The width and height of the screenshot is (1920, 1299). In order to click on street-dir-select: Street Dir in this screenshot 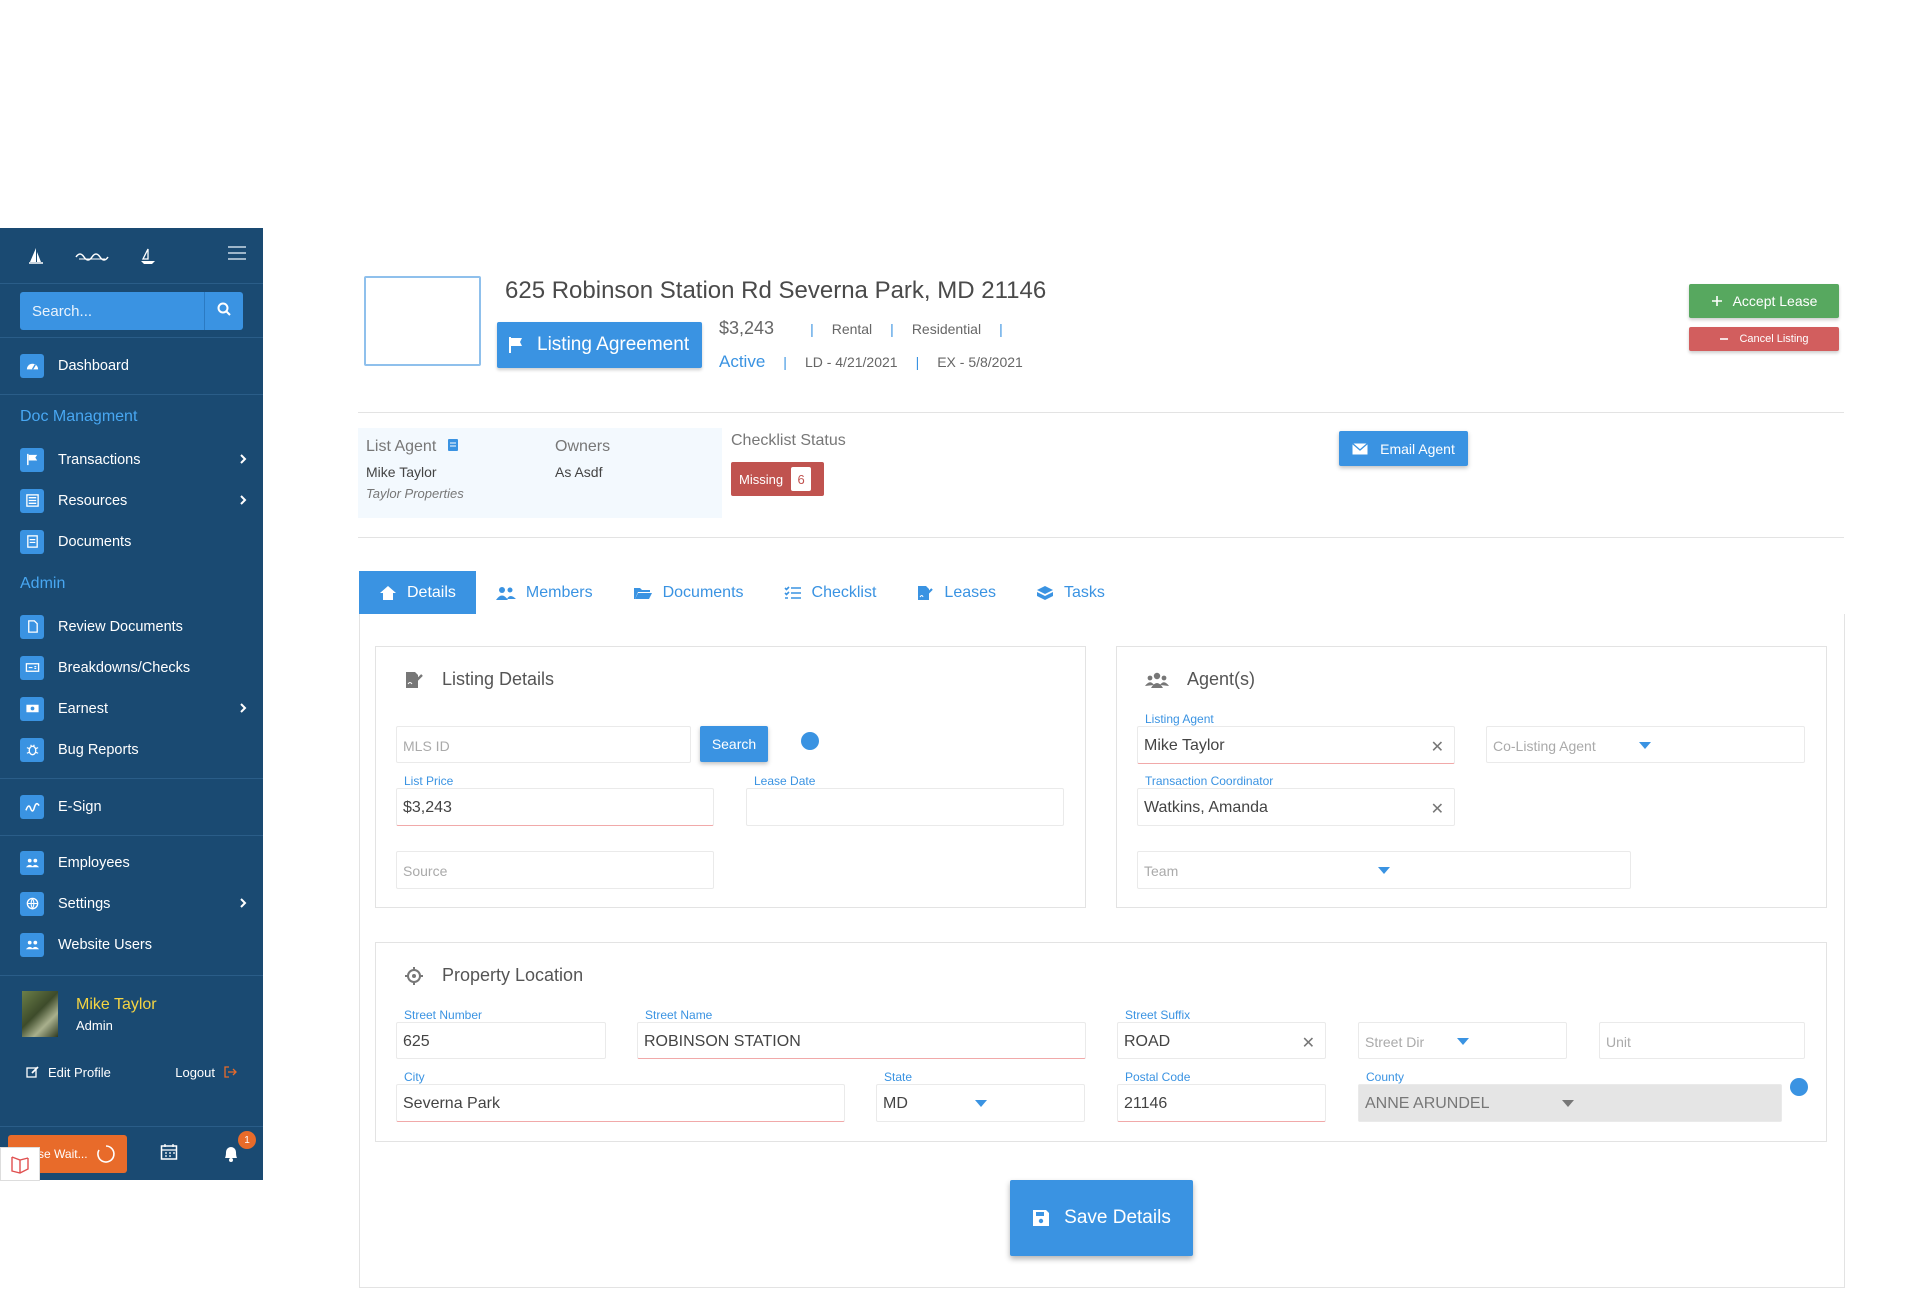, I will do `click(1462, 1040)`.